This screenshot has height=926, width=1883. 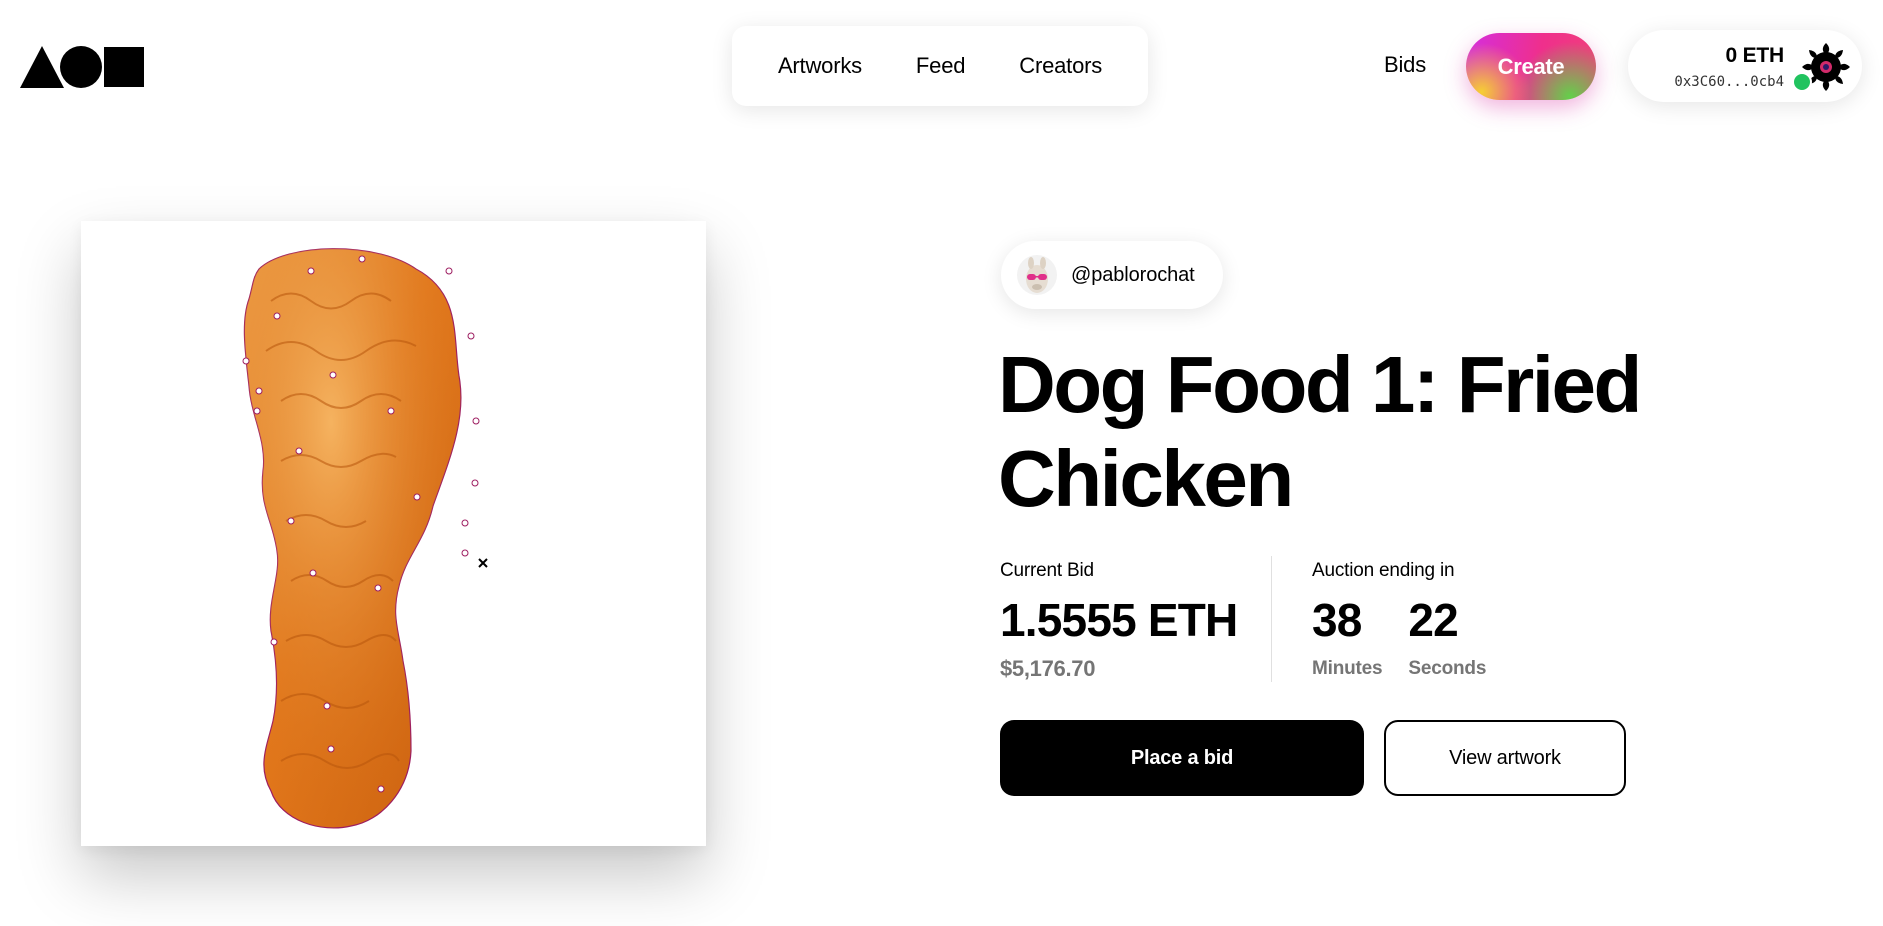 I want to click on seconds-value: 22, so click(x=1433, y=620).